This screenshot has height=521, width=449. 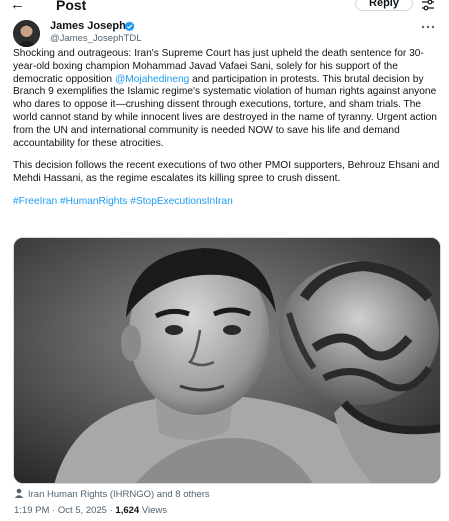 I want to click on page-title: Post, so click(x=71, y=6).